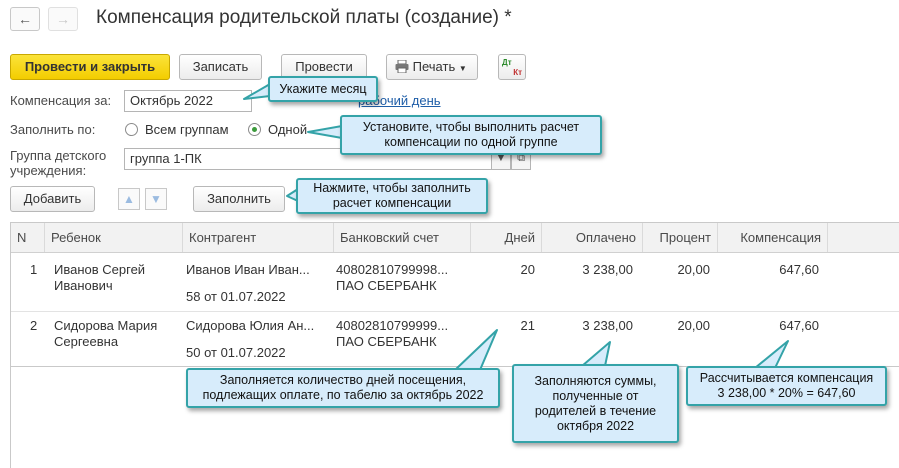 This screenshot has width=899, height=468. What do you see at coordinates (773, 237) in the screenshot?
I see `col-header-compensation: Компенсация` at bounding box center [773, 237].